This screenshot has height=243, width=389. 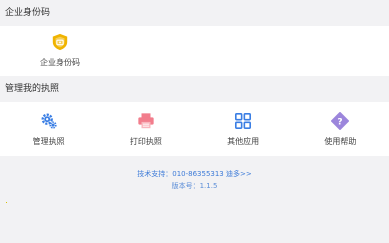 What do you see at coordinates (194, 174) in the screenshot?
I see `tech-support-link: 技术支持：010-86355313 迪多>>` at bounding box center [194, 174].